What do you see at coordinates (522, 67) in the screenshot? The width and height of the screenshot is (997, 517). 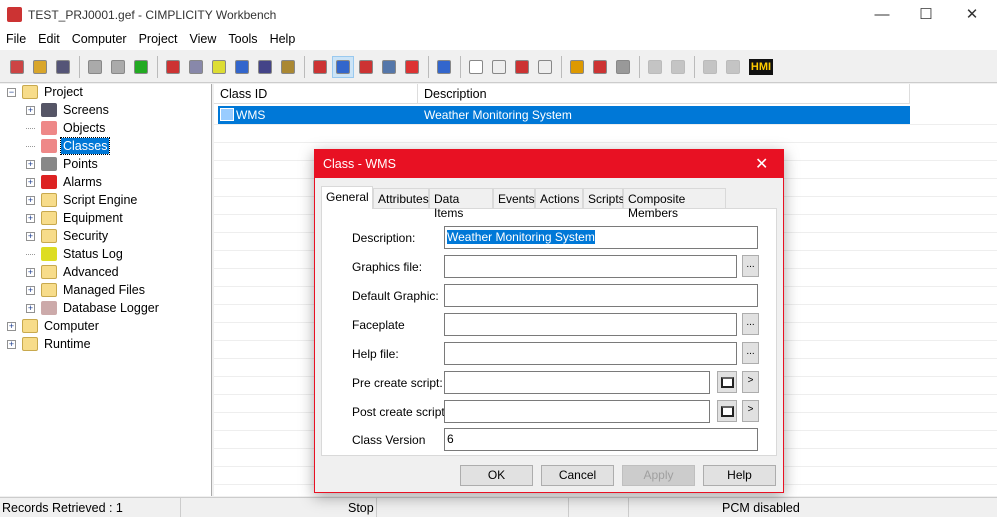 I see `delete-button` at bounding box center [522, 67].